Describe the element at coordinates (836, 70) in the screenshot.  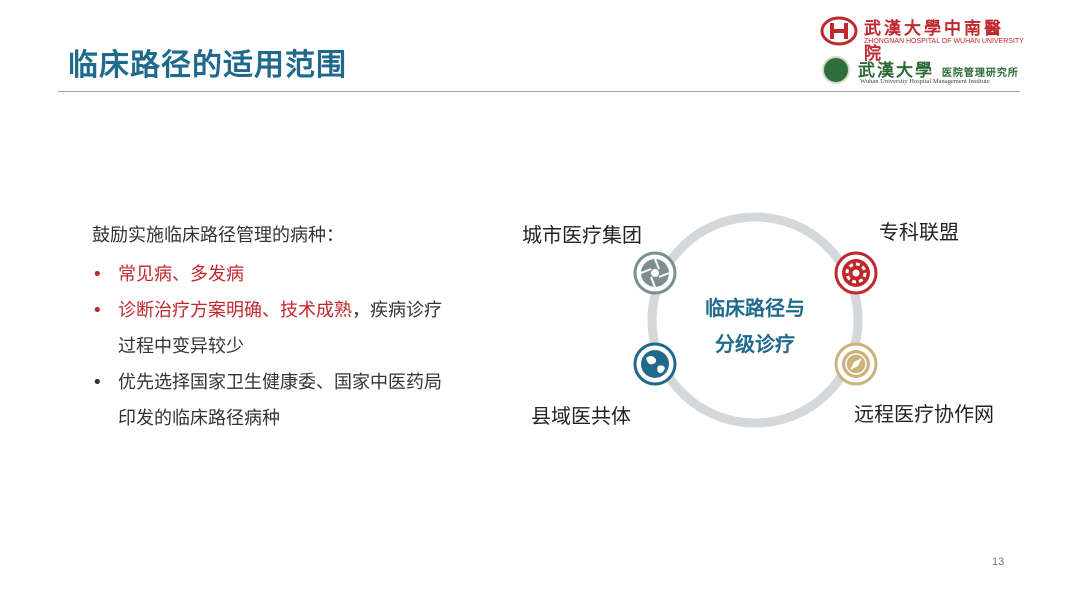
I see `university-seal-icon` at that location.